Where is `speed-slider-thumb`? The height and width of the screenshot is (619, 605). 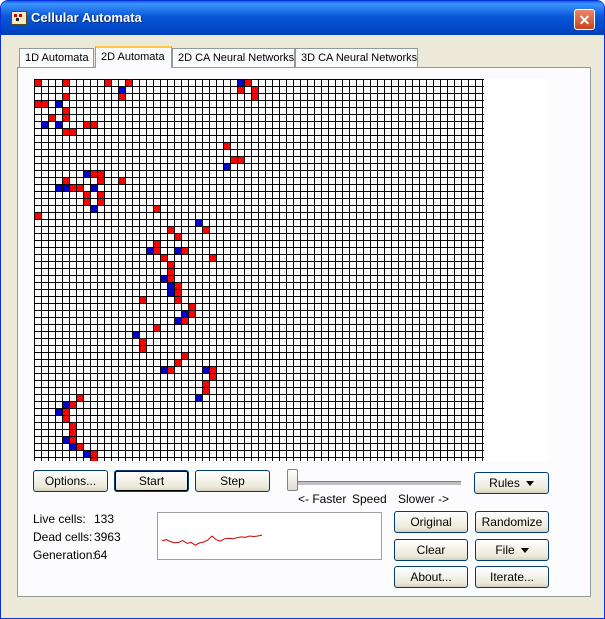
speed-slider-thumb is located at coordinates (292, 480).